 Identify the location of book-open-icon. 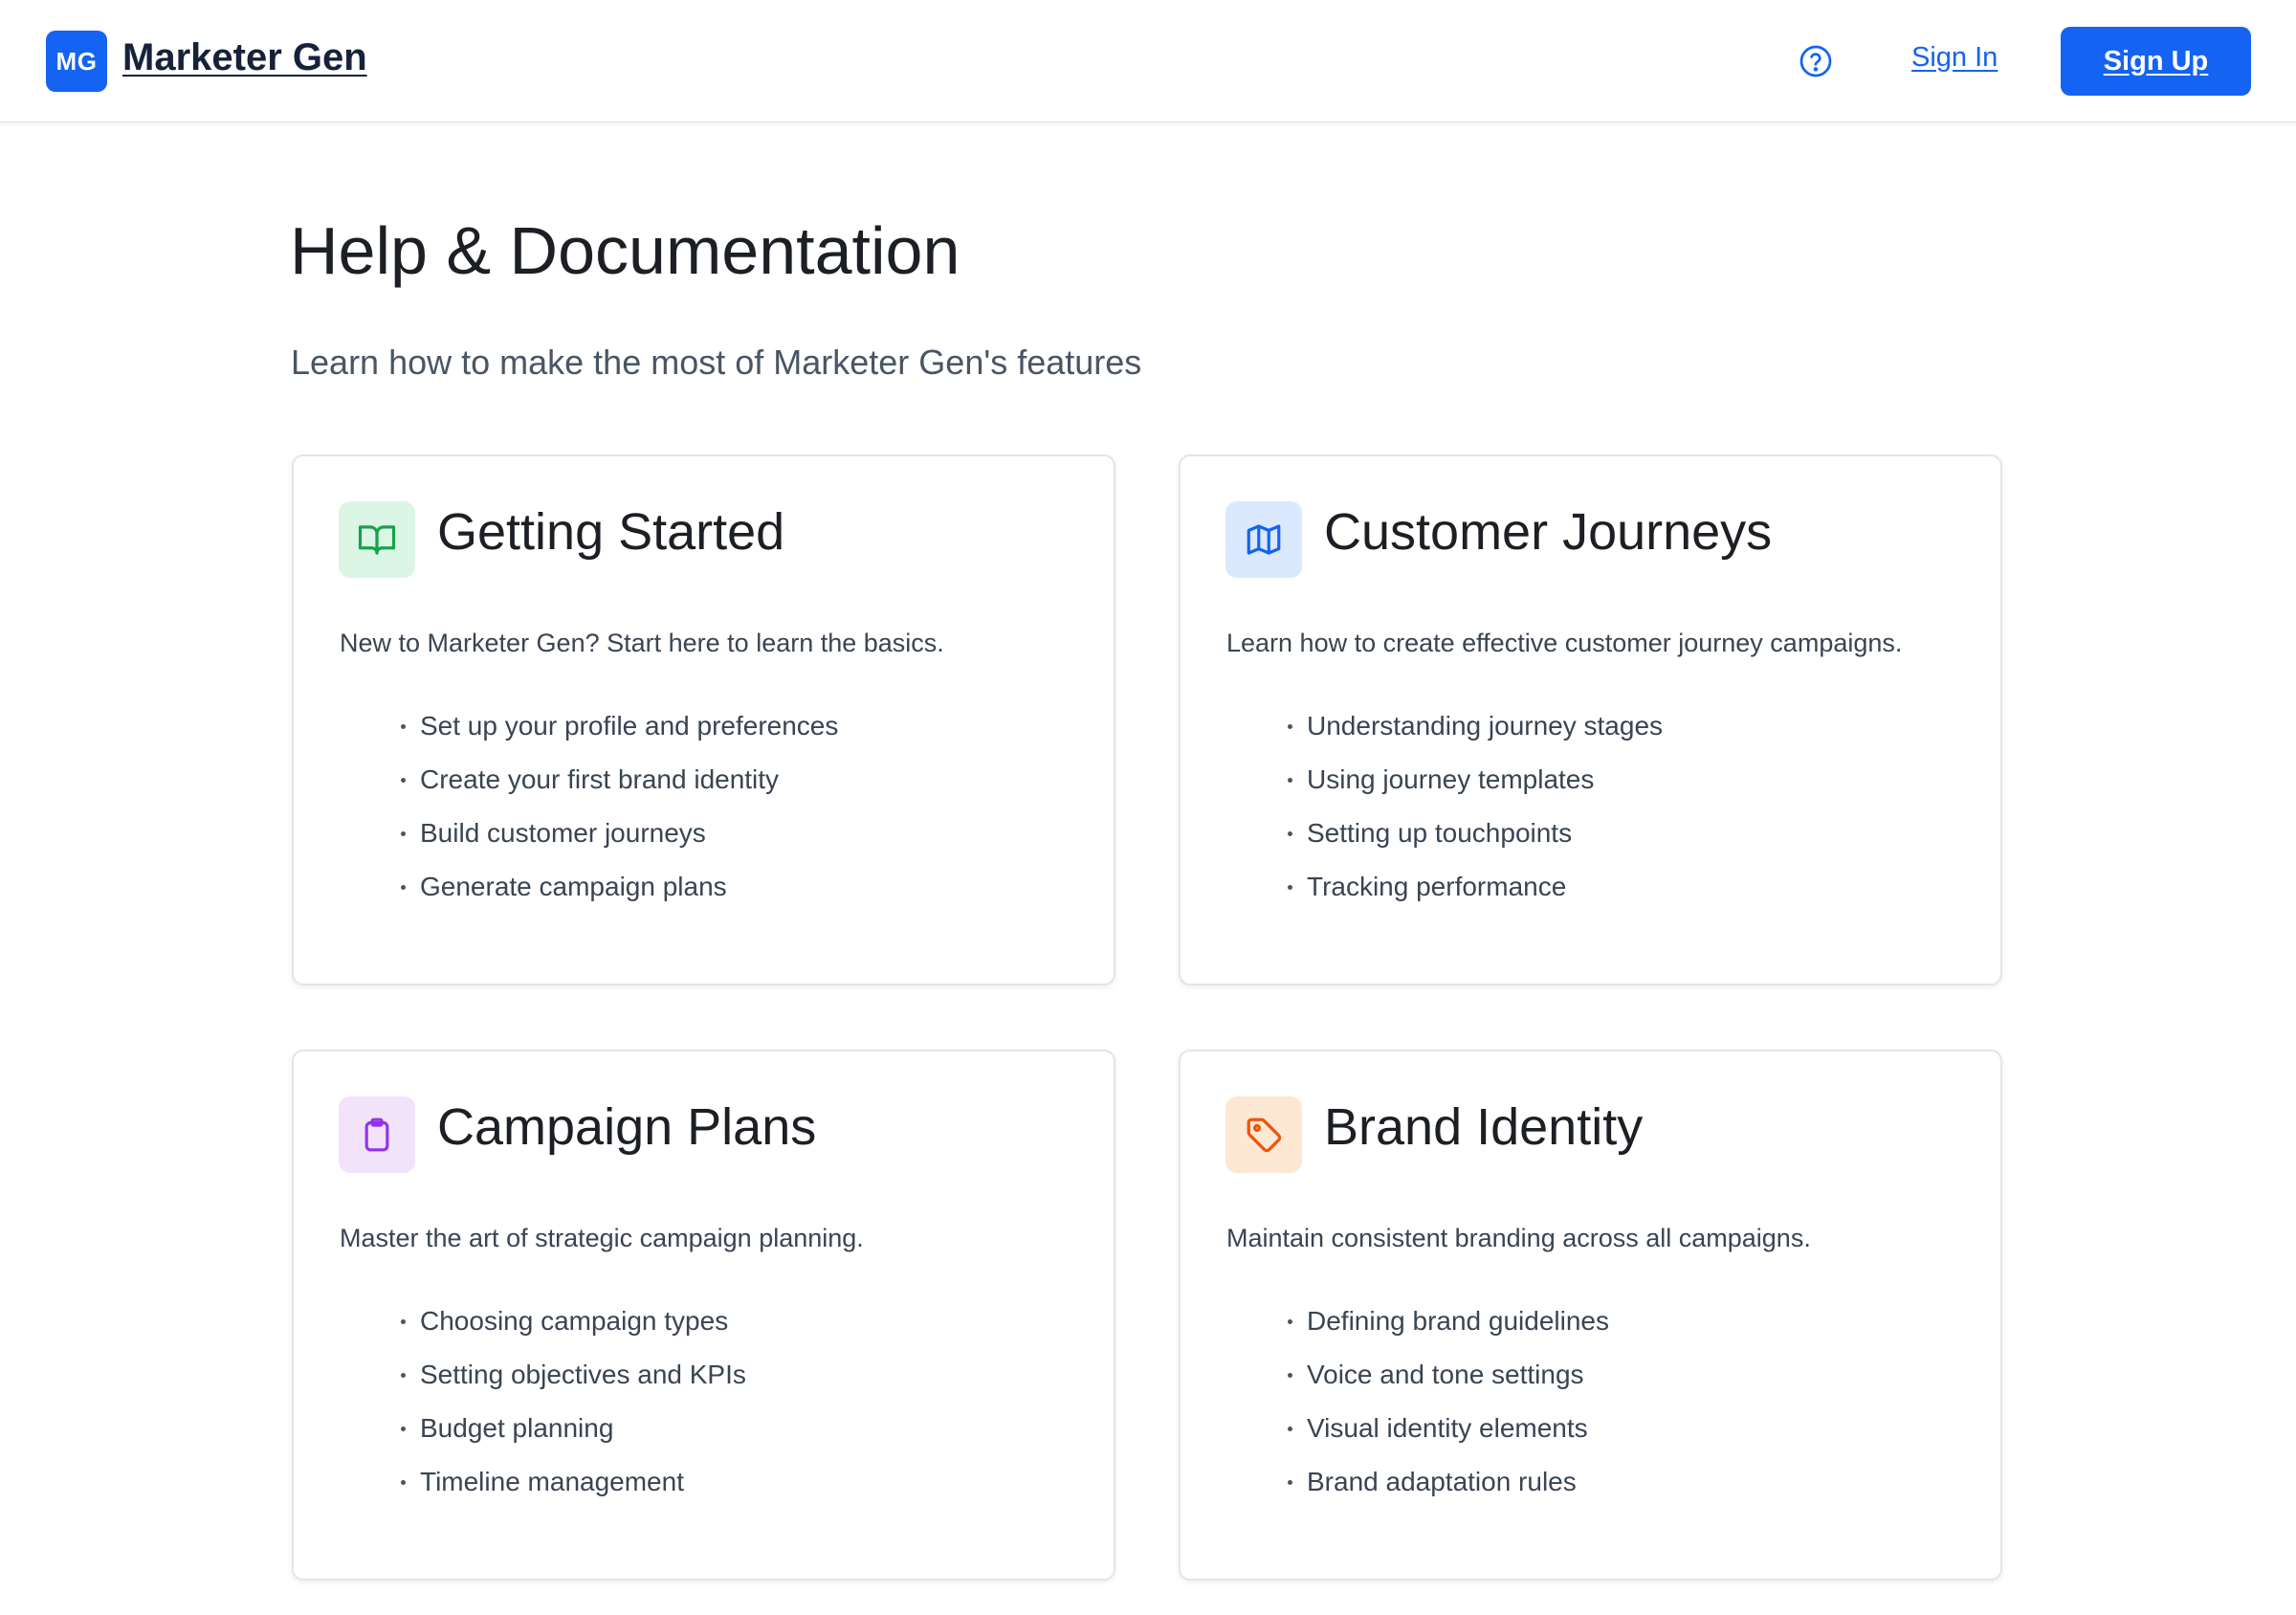
(377, 540).